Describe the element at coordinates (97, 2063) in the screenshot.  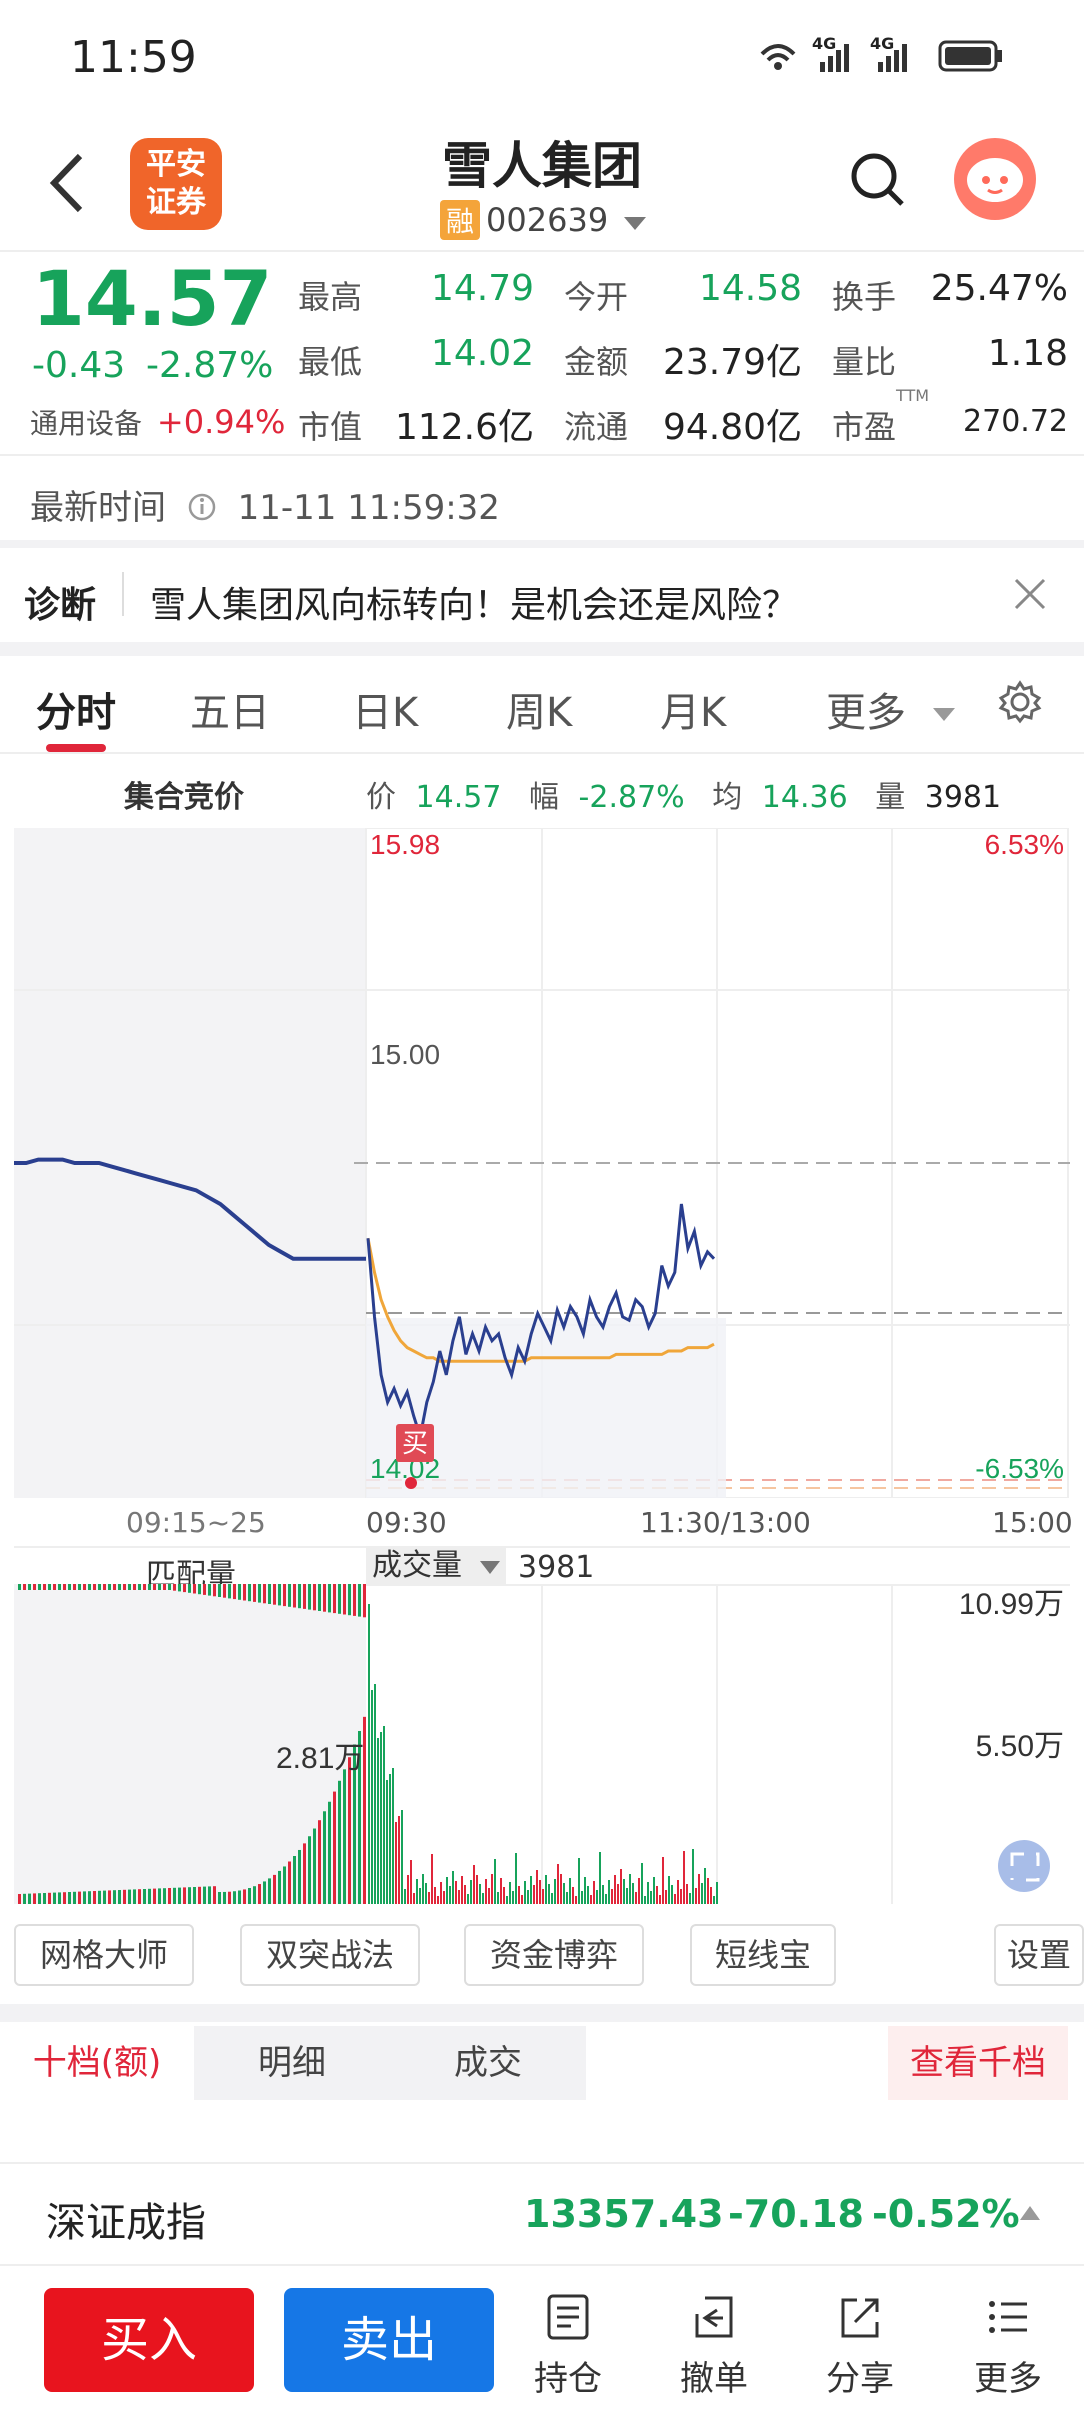
I see `tab-order-book: 十档(额)` at that location.